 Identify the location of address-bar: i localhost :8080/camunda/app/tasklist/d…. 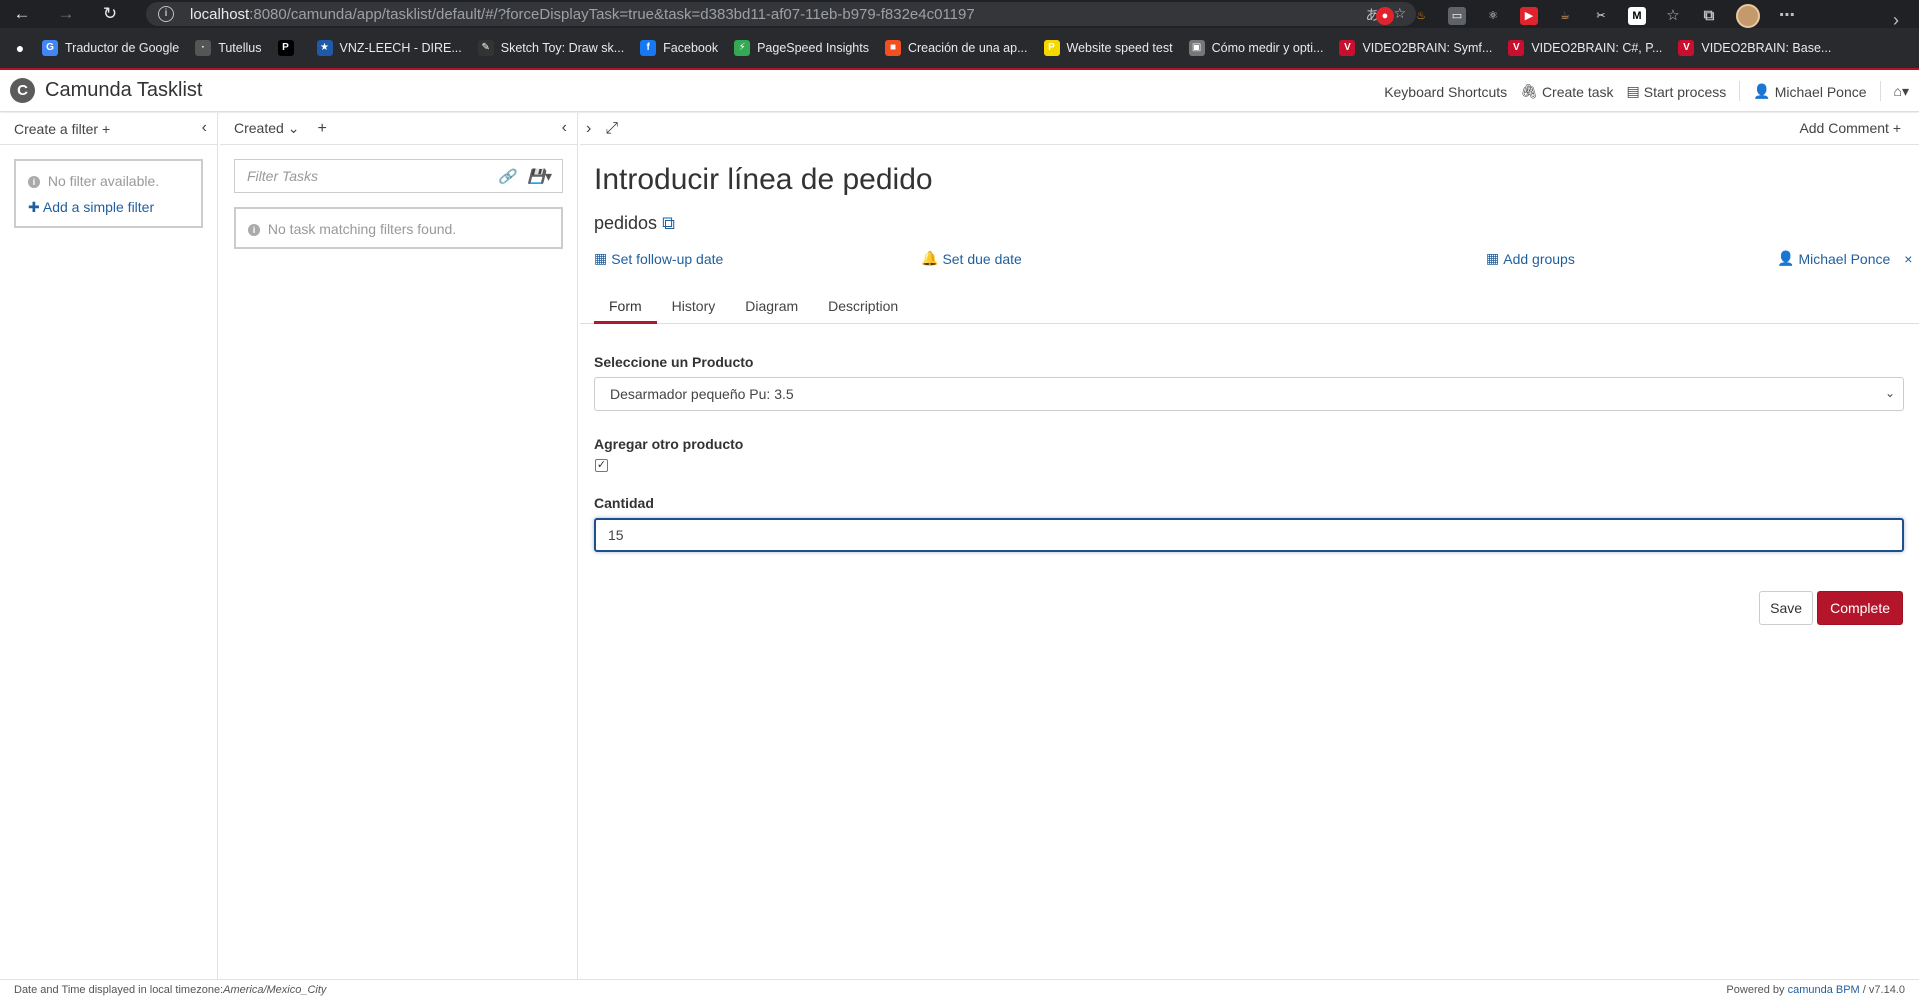
(781, 14).